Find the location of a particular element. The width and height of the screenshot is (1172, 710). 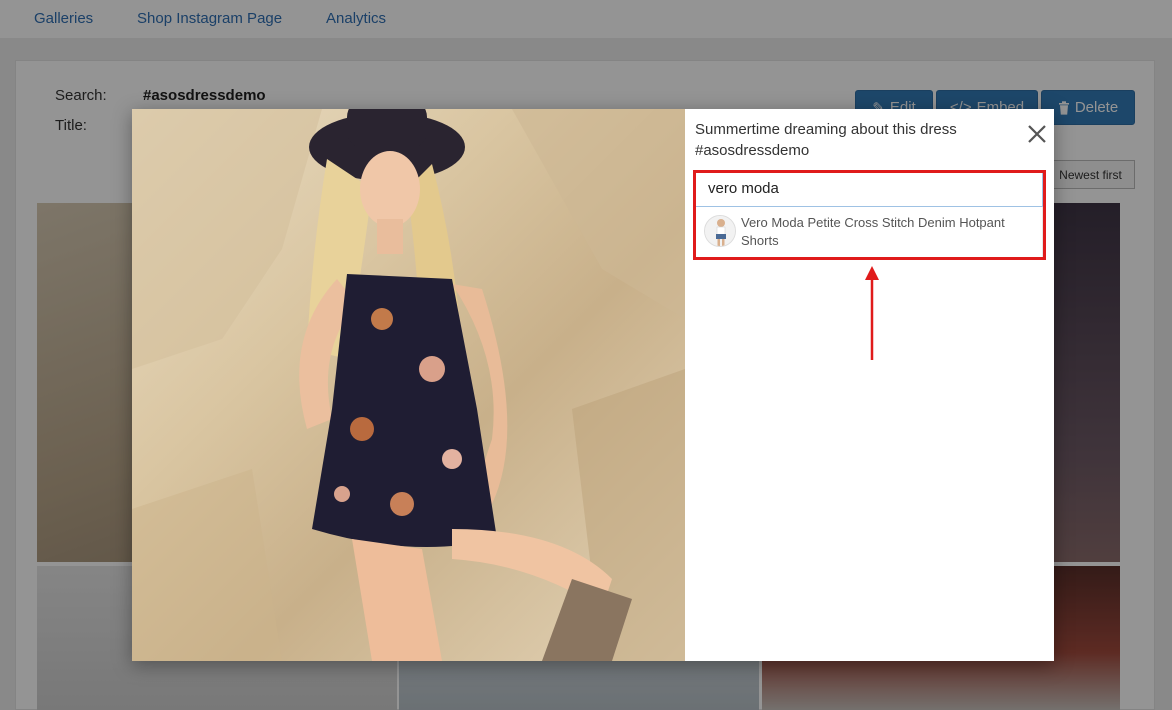

close-icon is located at coordinates (1037, 134).